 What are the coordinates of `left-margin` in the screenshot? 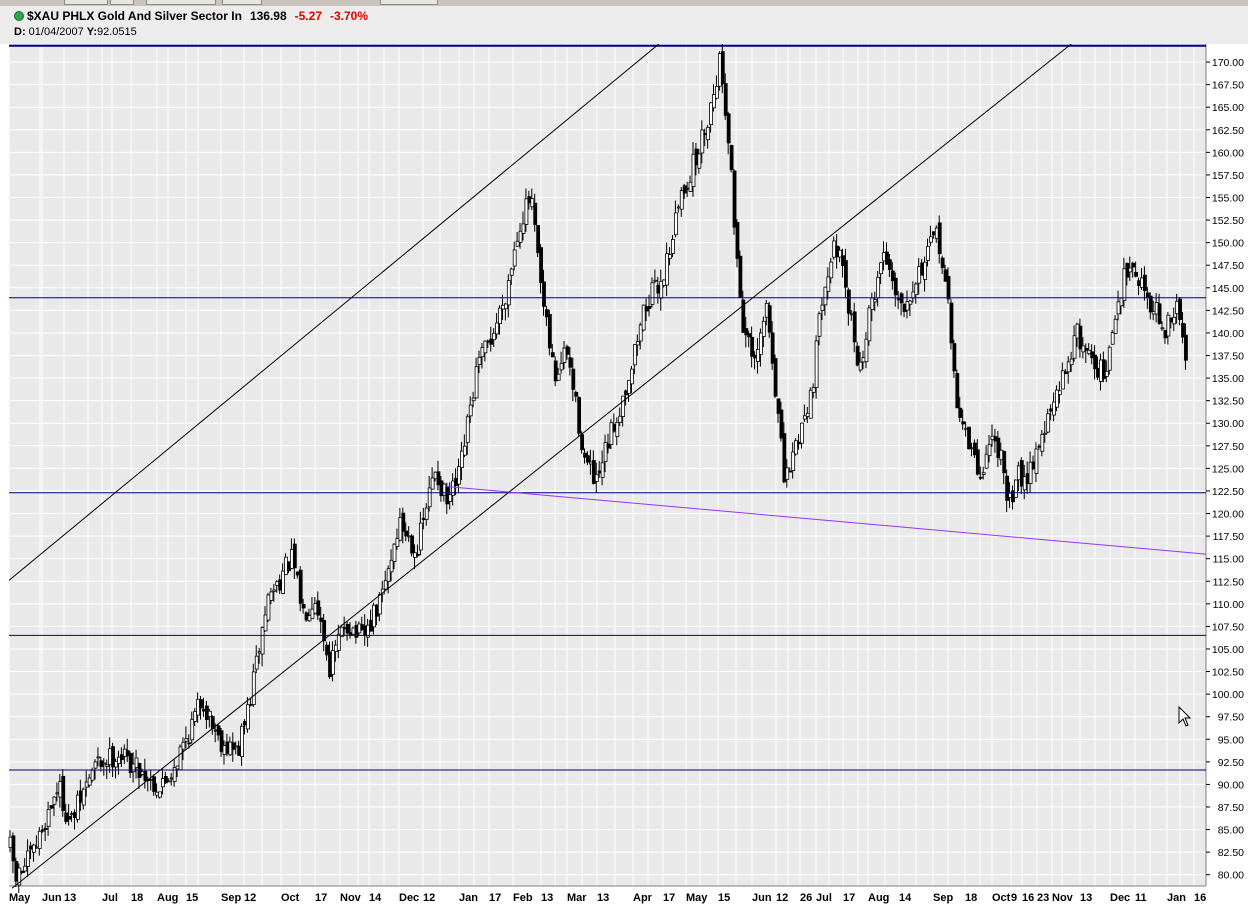 It's located at (4, 465).